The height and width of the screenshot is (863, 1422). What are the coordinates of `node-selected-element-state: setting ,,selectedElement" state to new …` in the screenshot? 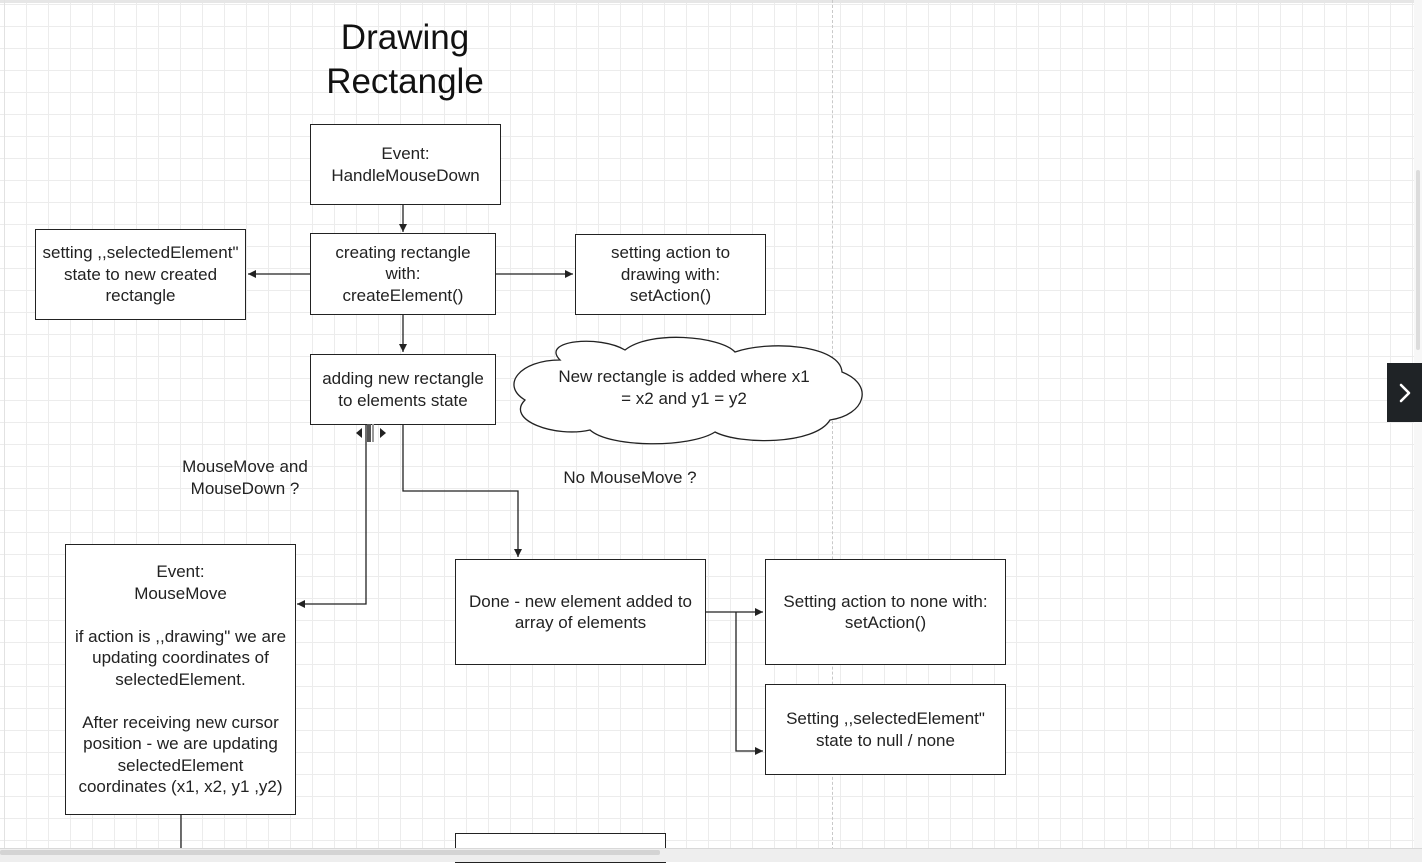 It's located at (140, 274).